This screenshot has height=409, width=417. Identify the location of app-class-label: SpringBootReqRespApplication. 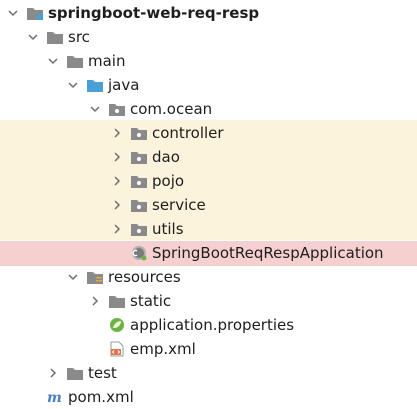
(268, 253).